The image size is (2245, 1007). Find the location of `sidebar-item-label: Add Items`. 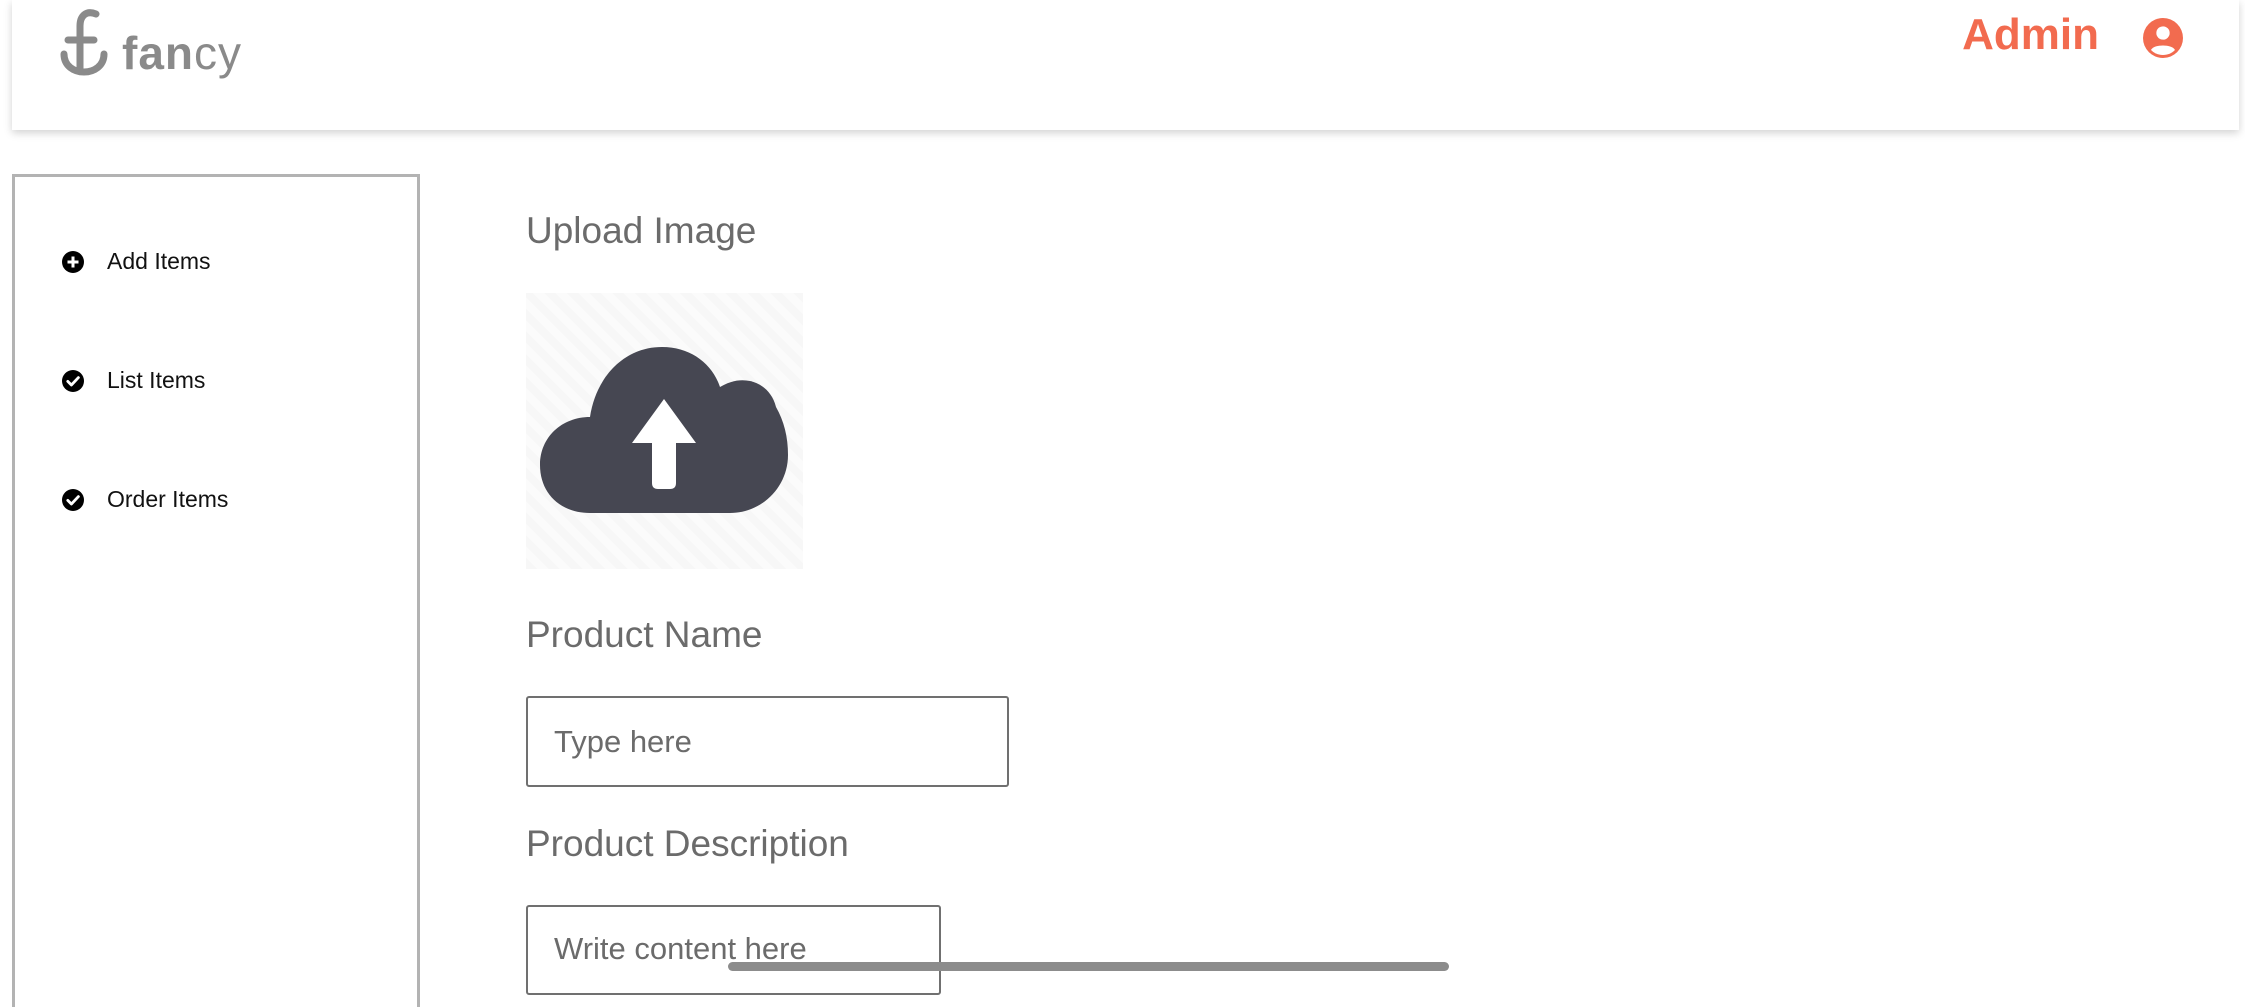

sidebar-item-label: Add Items is located at coordinates (159, 261).